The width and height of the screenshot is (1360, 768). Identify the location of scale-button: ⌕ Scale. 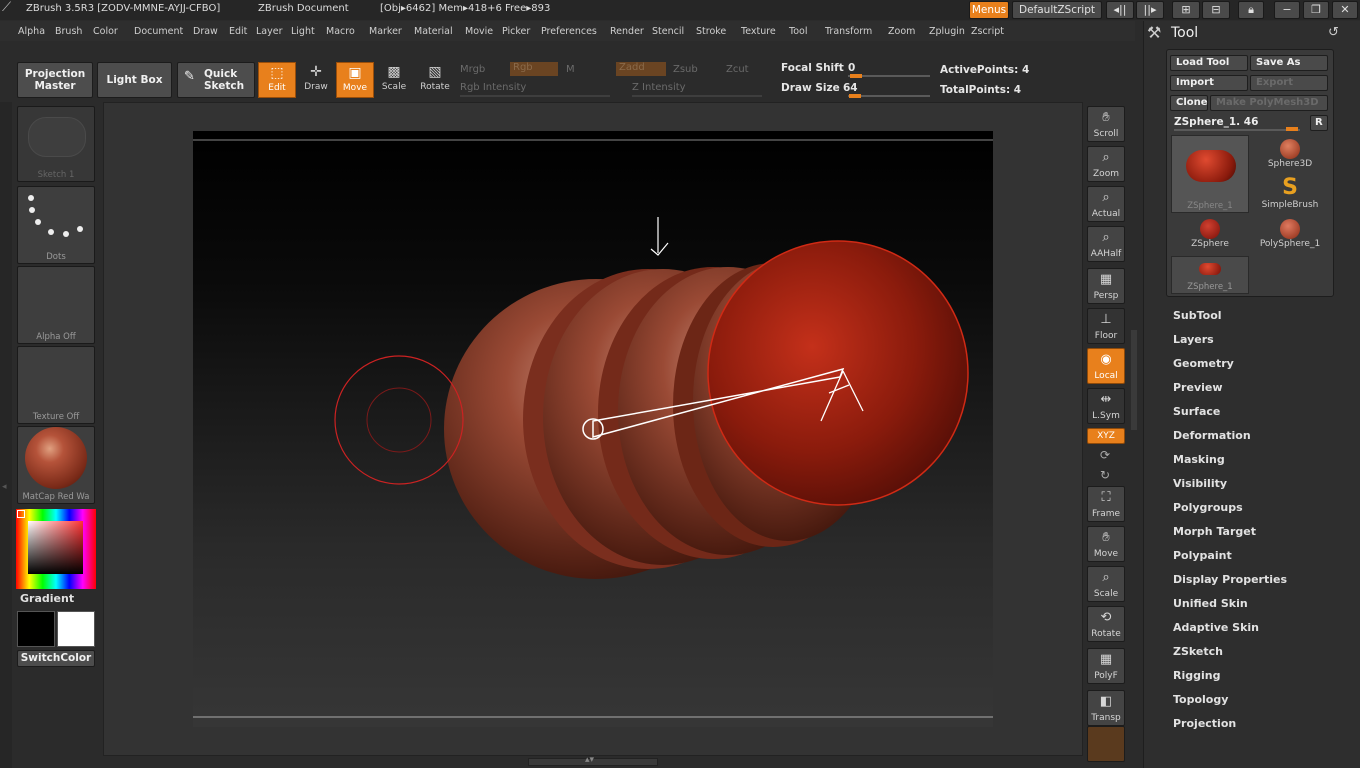
(1106, 584).